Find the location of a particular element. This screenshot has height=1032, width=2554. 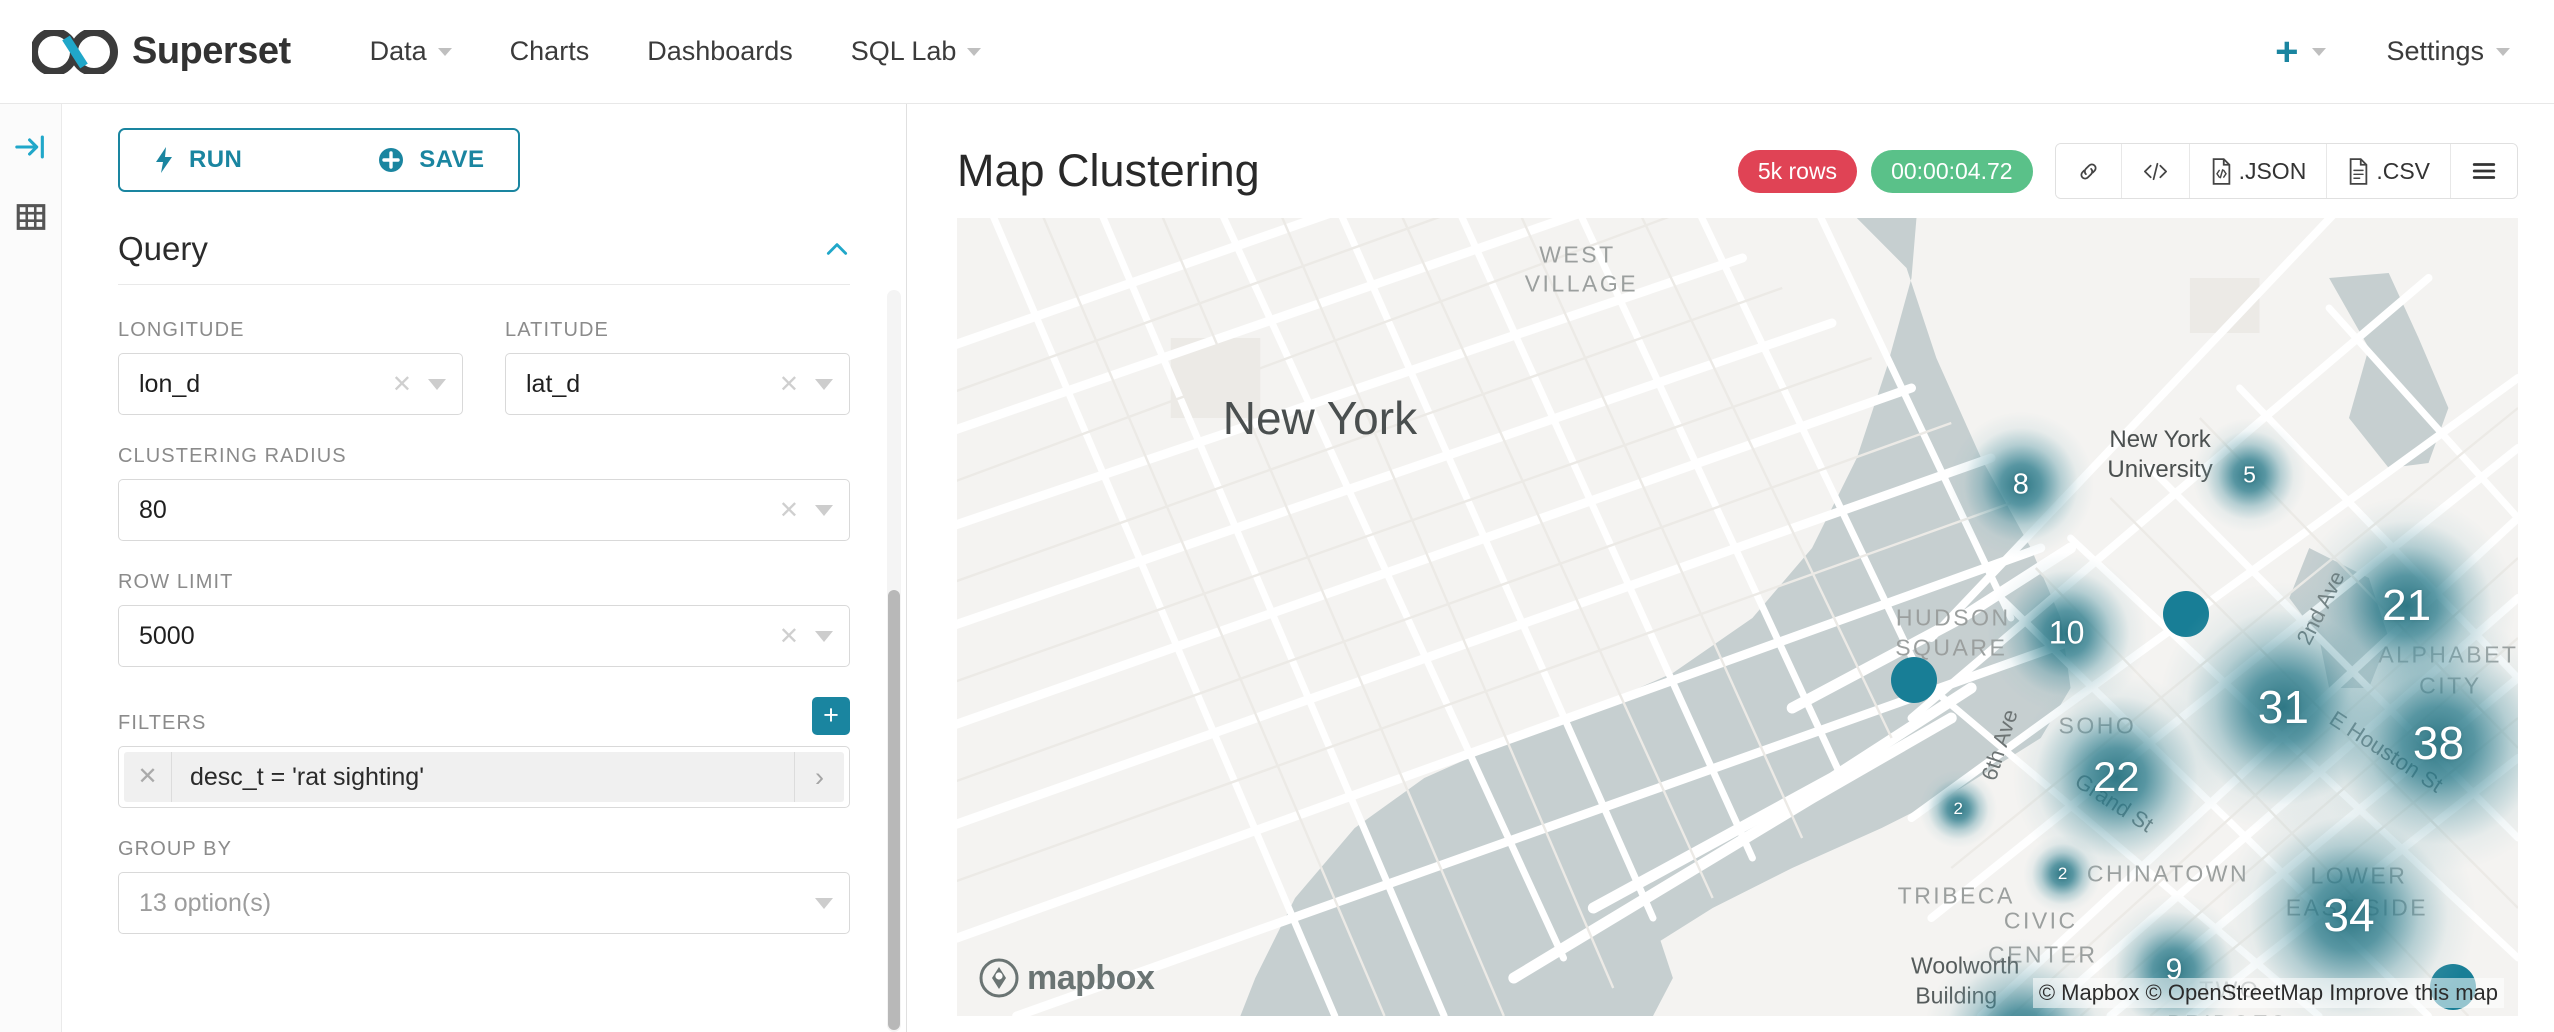

mapbox-wordmark: mapbox is located at coordinates (1091, 977).